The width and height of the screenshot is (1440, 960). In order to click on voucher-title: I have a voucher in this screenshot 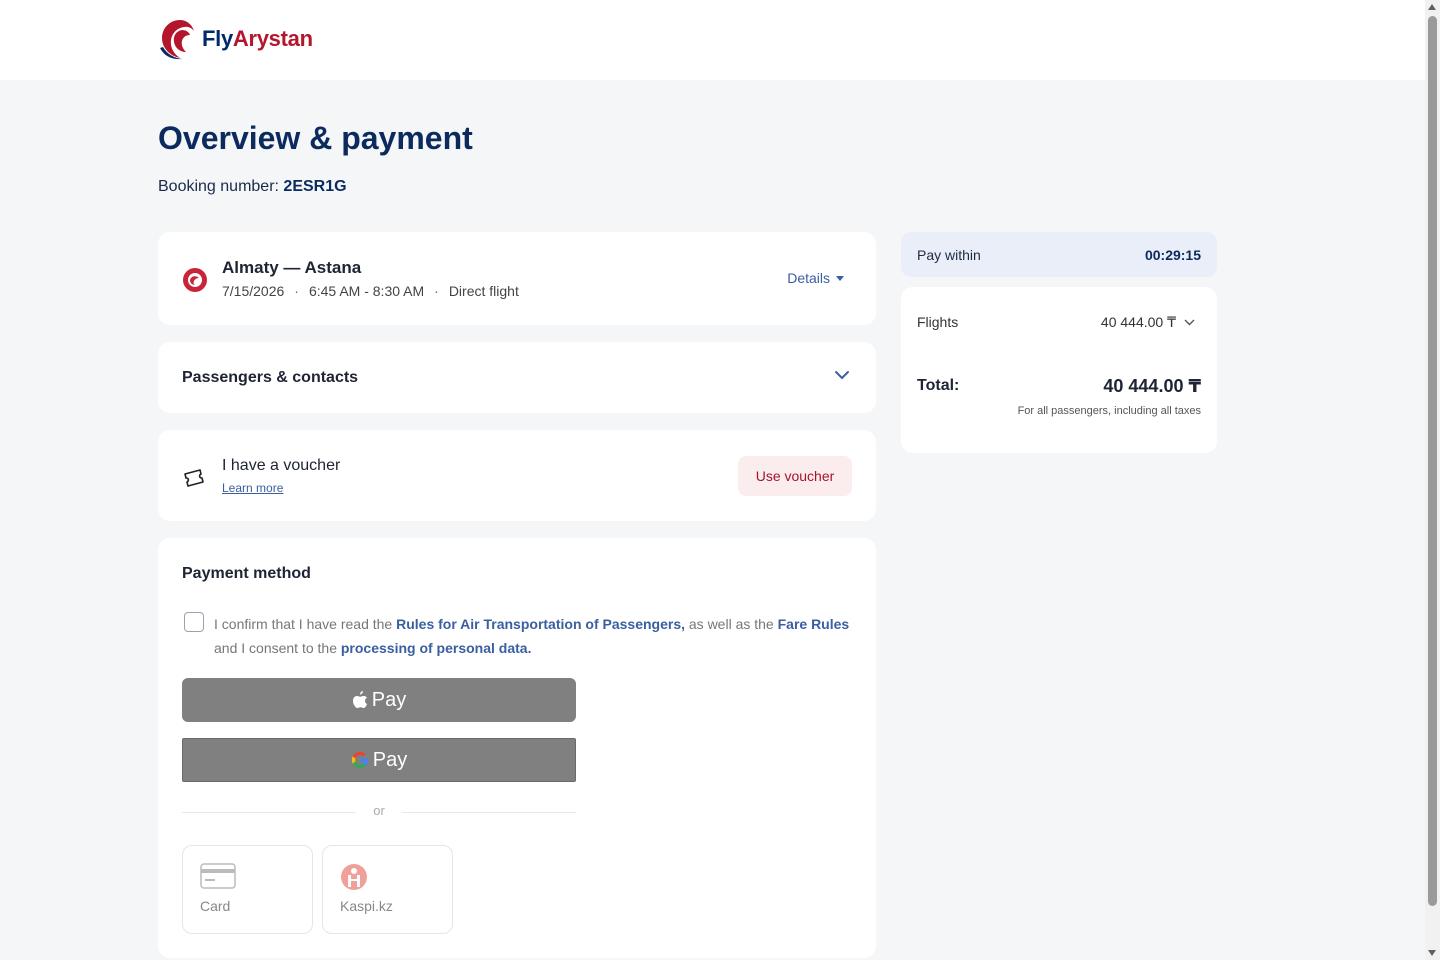, I will do `click(281, 465)`.